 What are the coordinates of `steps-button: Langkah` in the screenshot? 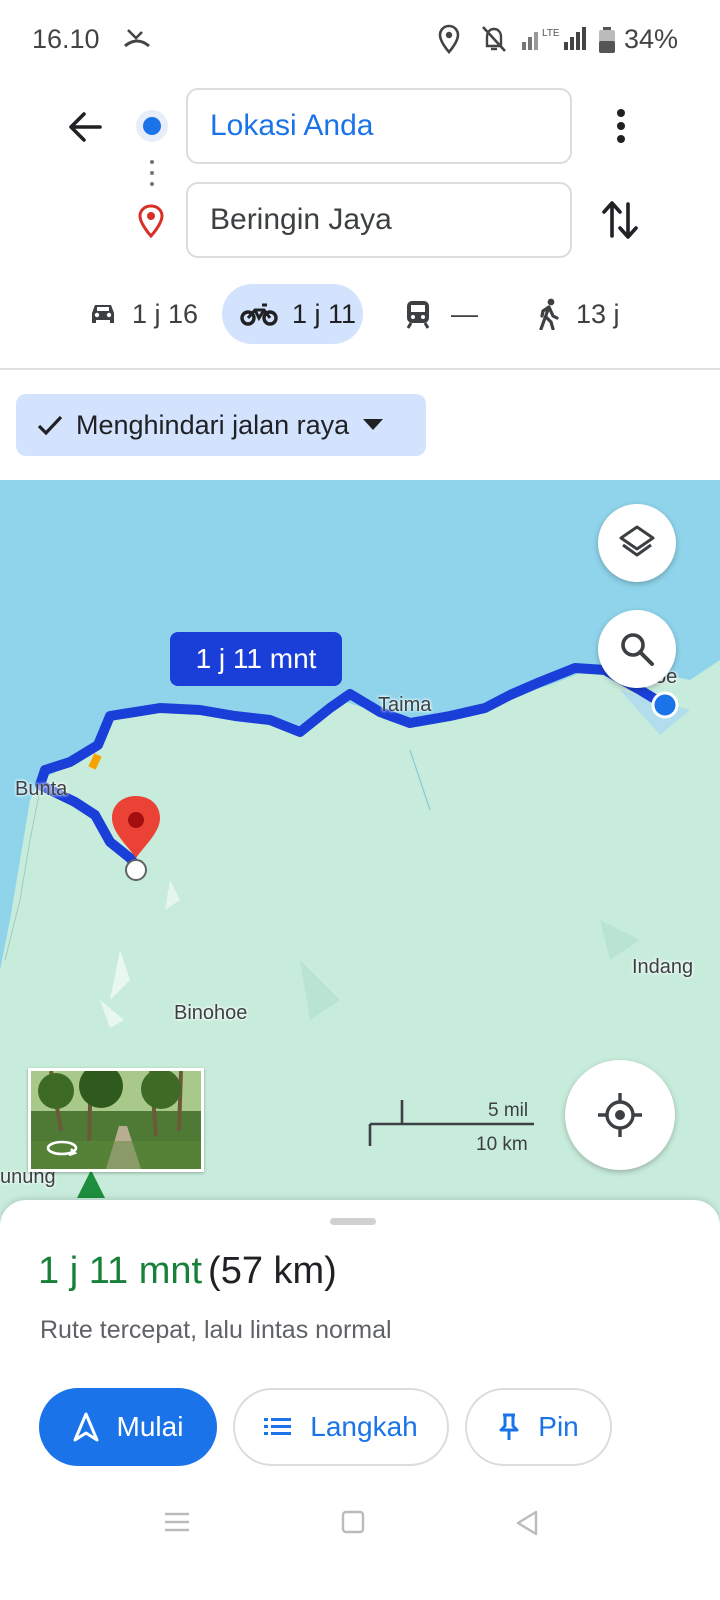 It's located at (341, 1427).